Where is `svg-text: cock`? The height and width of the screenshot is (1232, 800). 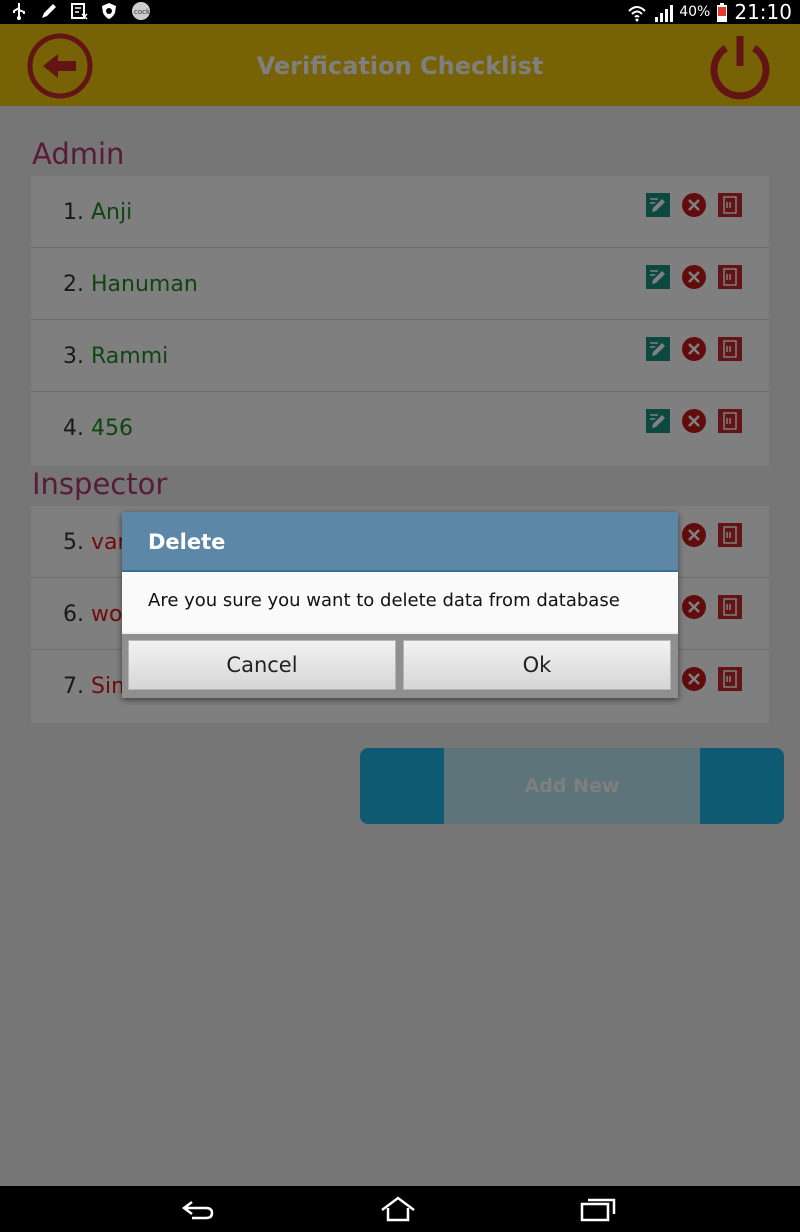
svg-text: cock is located at coordinates (142, 12).